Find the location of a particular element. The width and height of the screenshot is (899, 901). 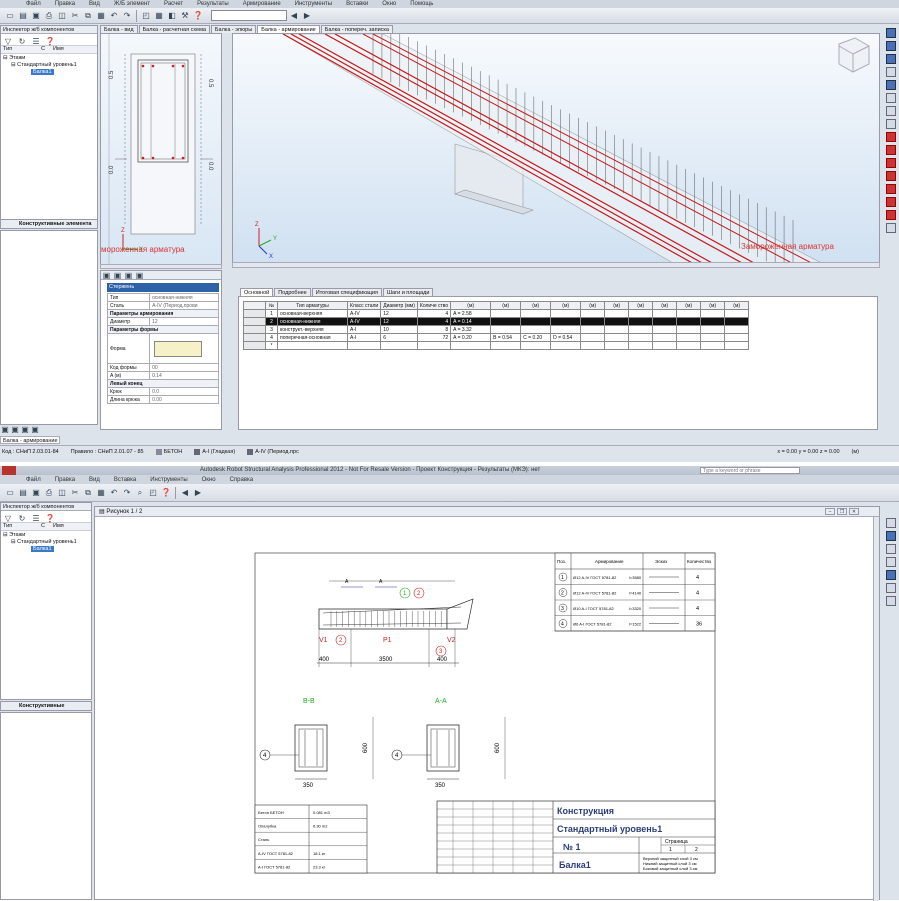

menu-rc-element: Ж/Б элемент is located at coordinates (132, 4).